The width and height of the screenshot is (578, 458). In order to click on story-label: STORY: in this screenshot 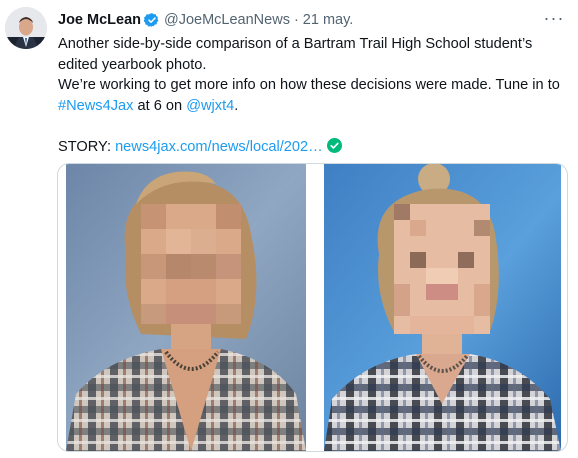, I will do `click(87, 146)`.